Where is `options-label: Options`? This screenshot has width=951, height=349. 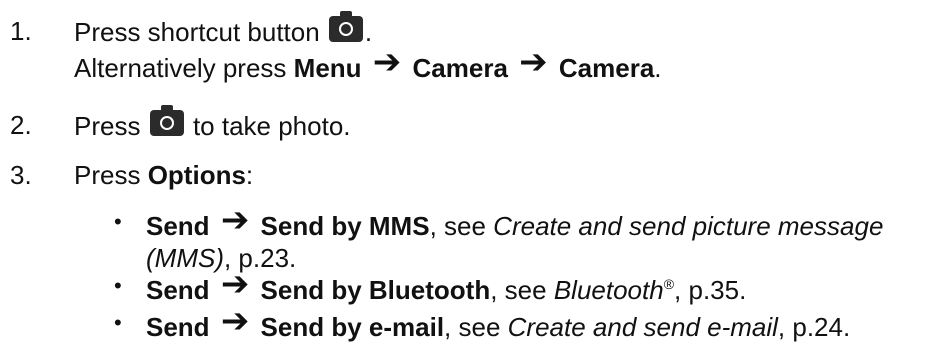
options-label: Options is located at coordinates (196, 175).